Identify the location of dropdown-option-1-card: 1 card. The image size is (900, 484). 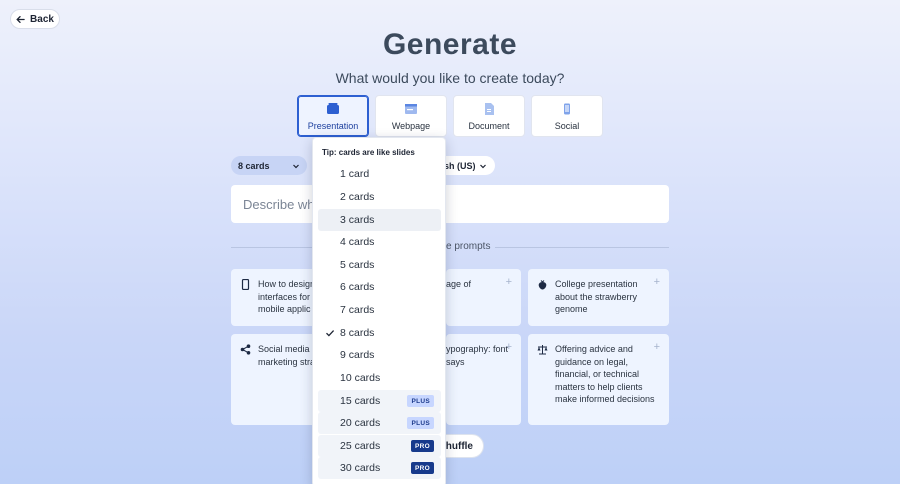
(379, 174).